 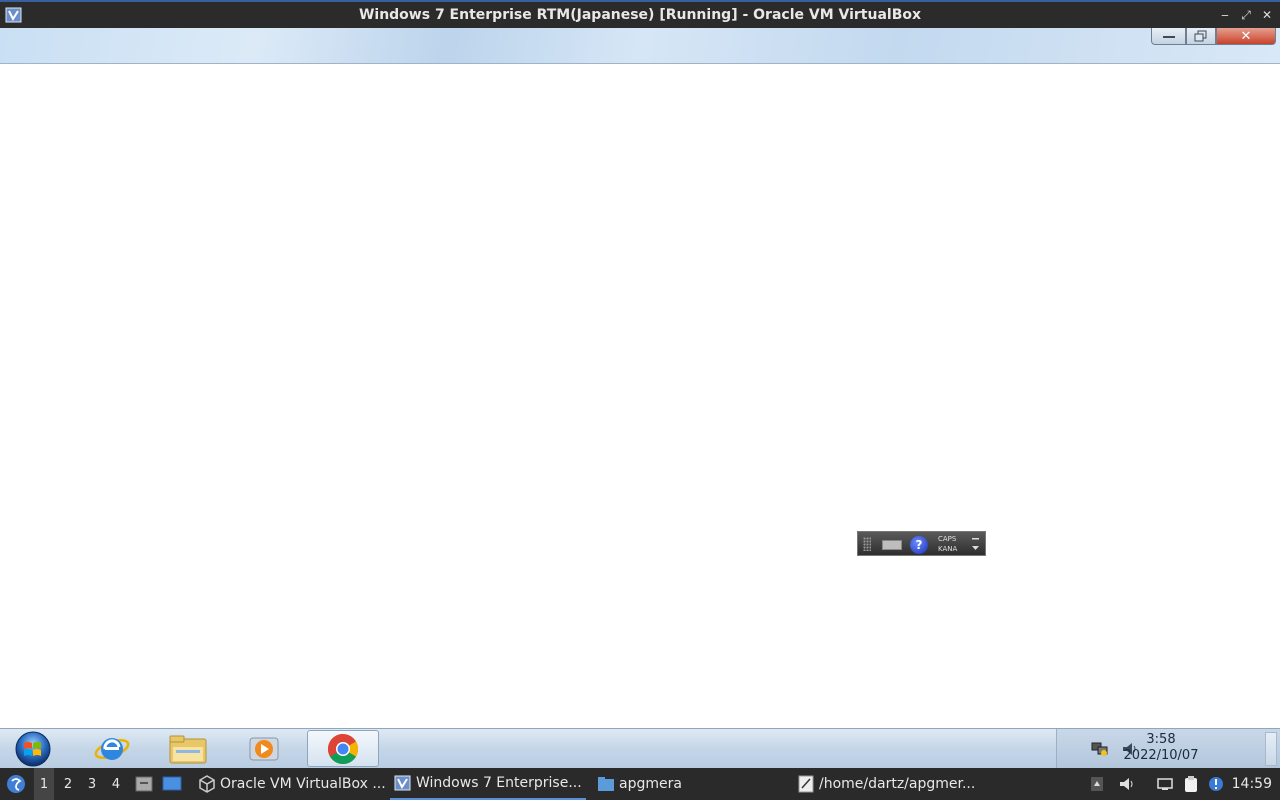 What do you see at coordinates (1225, 15) in the screenshot?
I see `minimize-button: ‒` at bounding box center [1225, 15].